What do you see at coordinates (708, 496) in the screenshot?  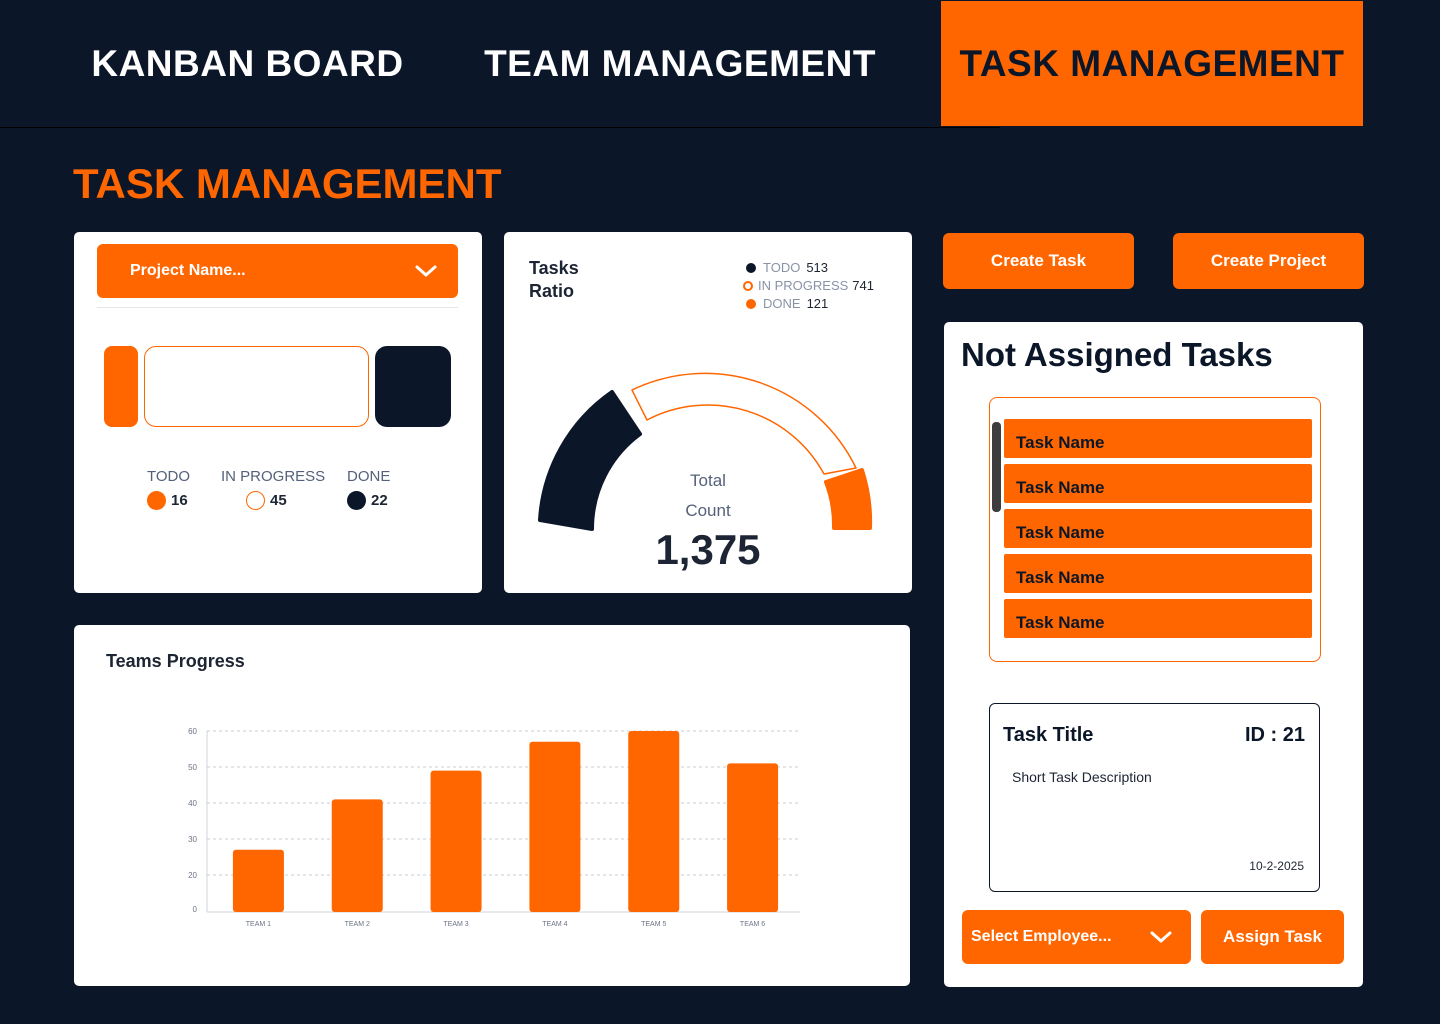 I see `total-count-label: Total Count` at bounding box center [708, 496].